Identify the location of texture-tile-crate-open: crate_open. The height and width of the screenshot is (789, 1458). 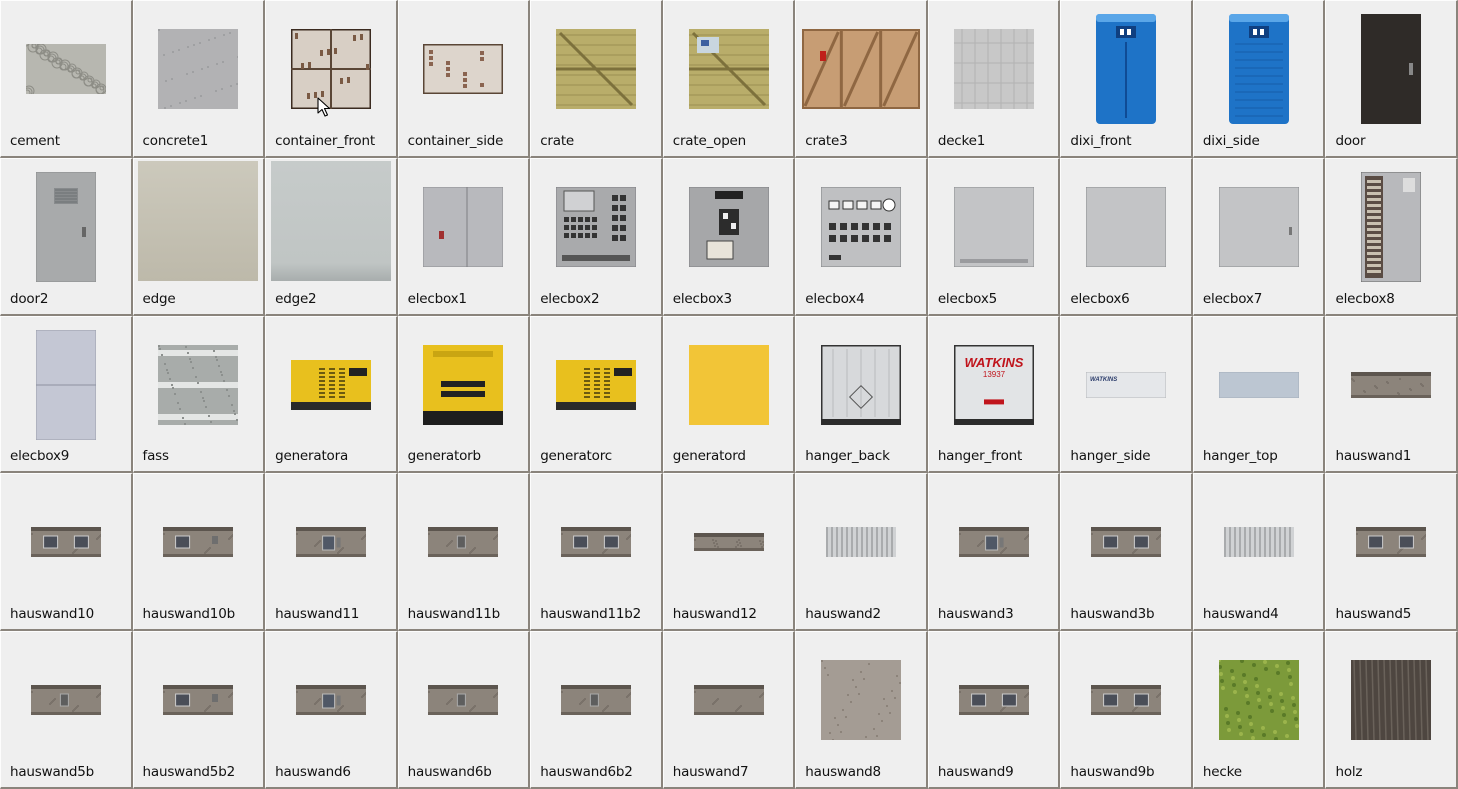
(729, 79).